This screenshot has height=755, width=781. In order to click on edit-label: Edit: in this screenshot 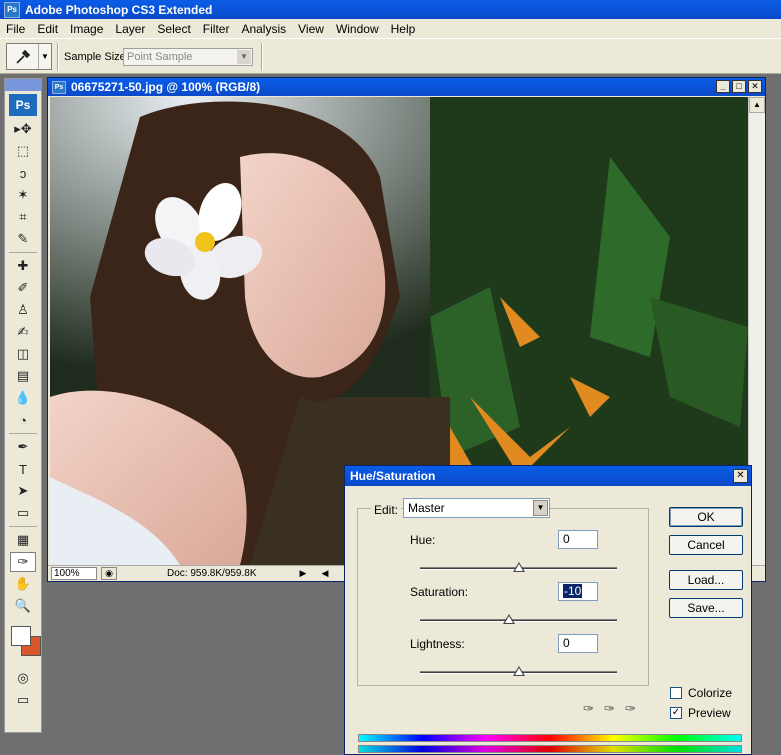, I will do `click(386, 510)`.